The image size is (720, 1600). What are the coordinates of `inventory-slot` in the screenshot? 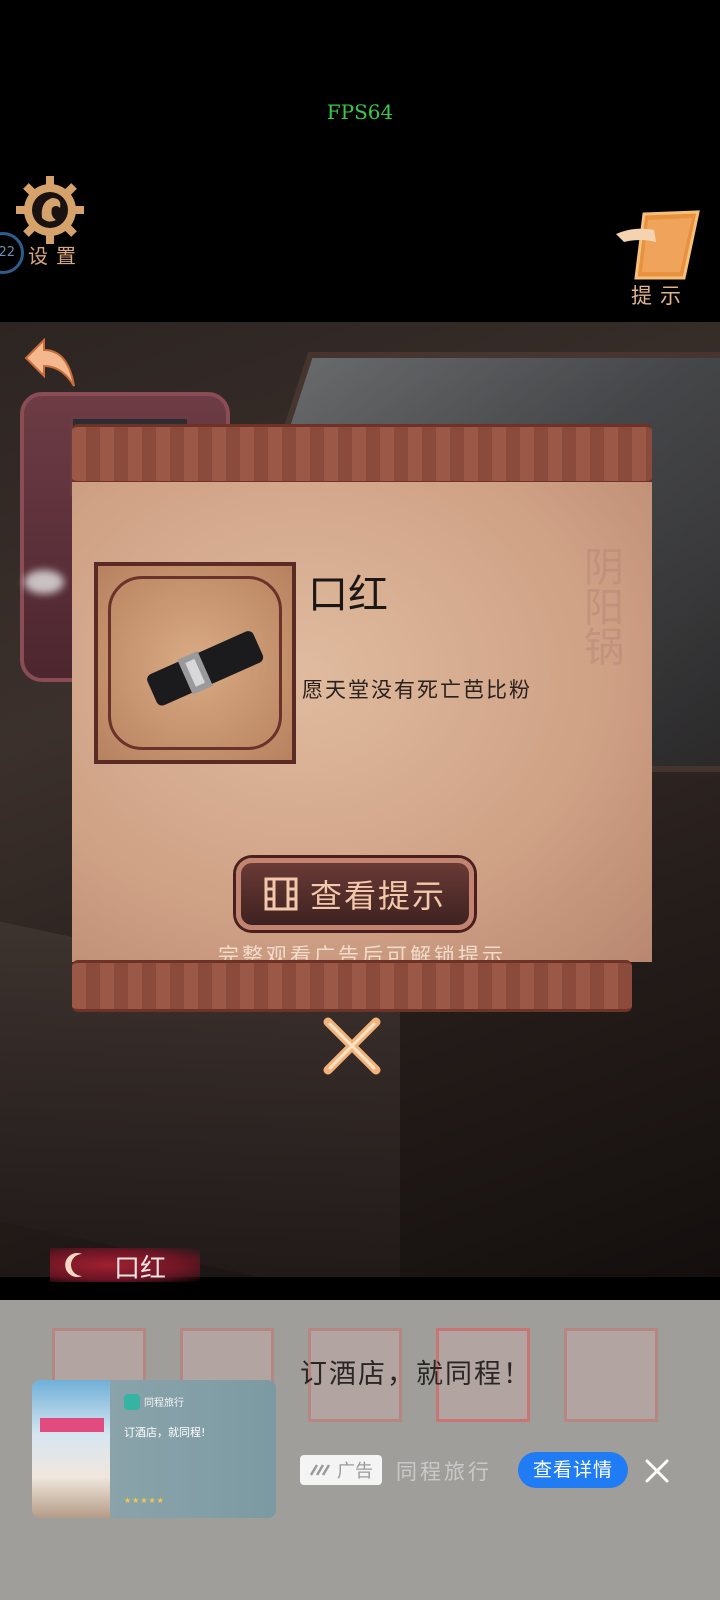 It's located at (611, 1375).